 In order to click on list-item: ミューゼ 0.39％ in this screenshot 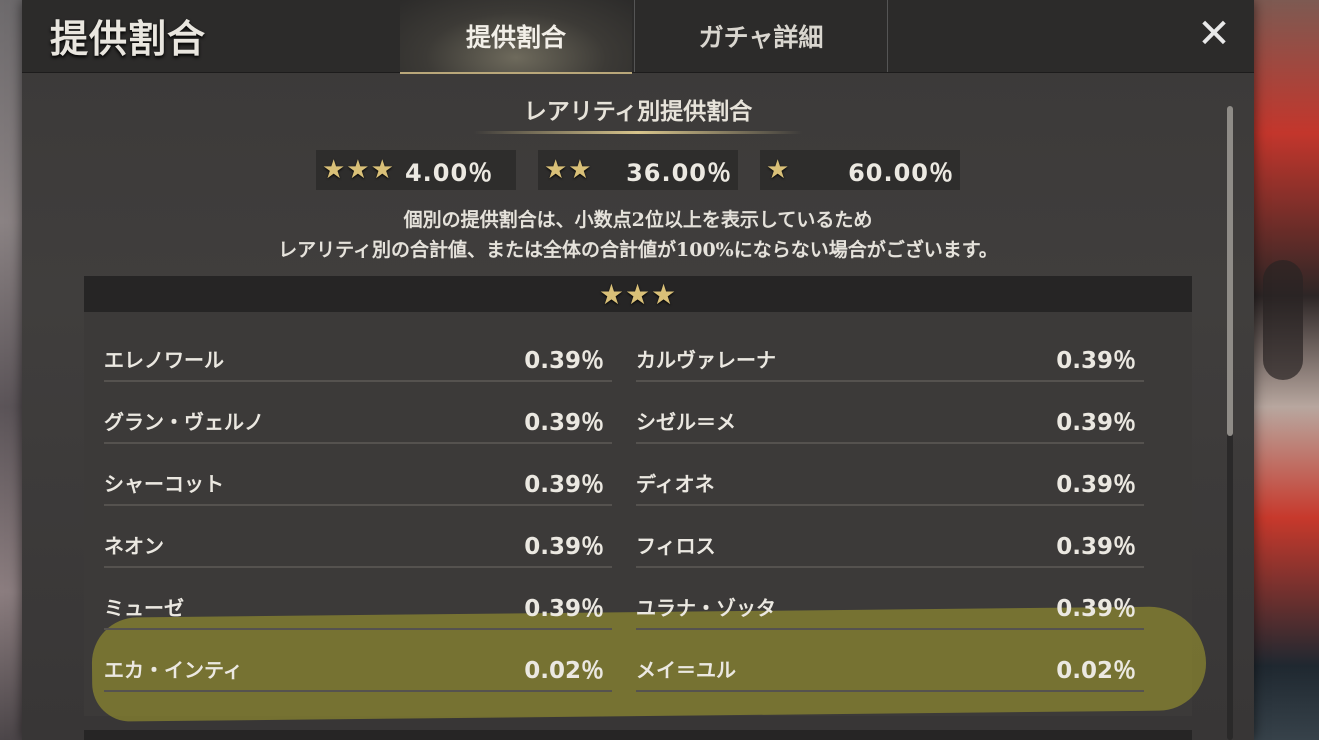, I will do `click(358, 607)`.